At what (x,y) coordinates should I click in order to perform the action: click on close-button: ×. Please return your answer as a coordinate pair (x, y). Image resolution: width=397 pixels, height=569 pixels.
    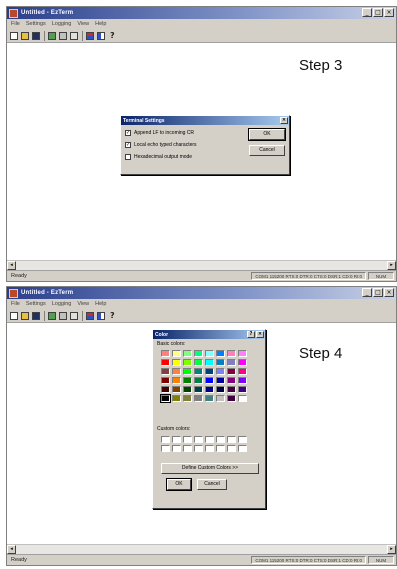
    Looking at the image, I should click on (389, 292).